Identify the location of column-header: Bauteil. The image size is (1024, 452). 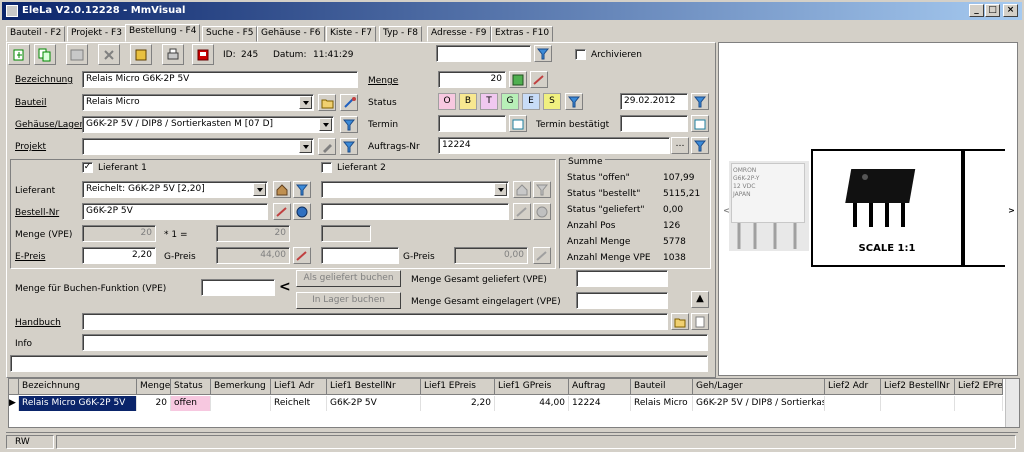
(662, 387).